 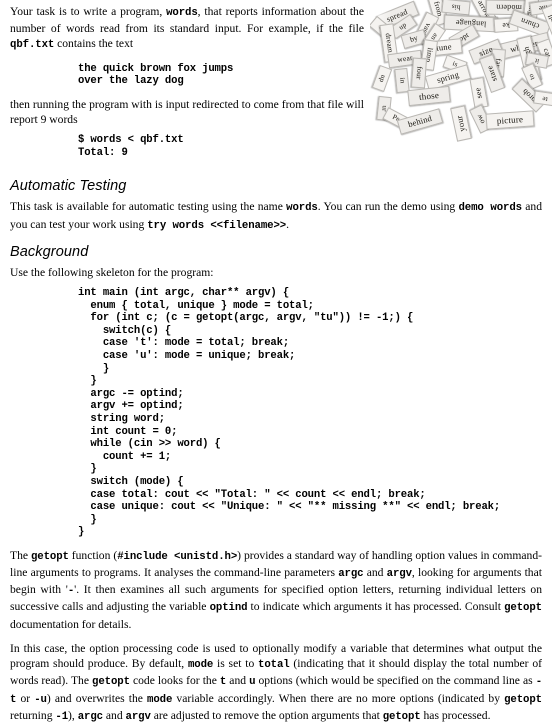 What do you see at coordinates (351, 574) in the screenshot?
I see `inline-code-argc-1: argc` at bounding box center [351, 574].